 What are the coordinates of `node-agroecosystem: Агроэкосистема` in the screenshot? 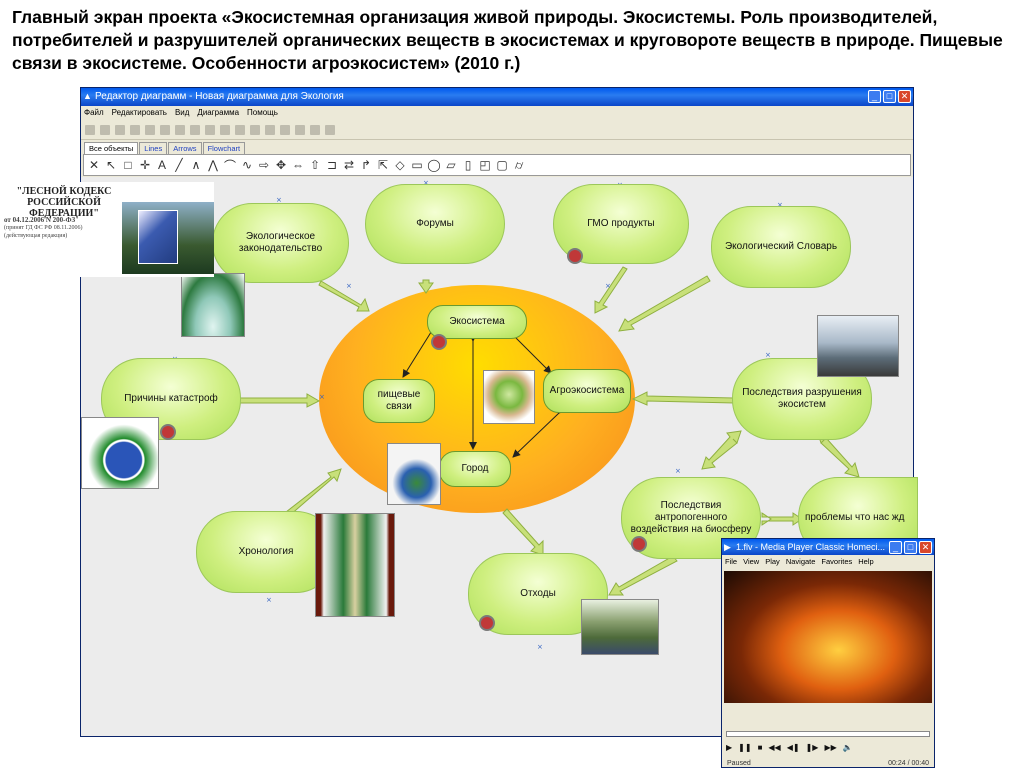 It's located at (587, 391).